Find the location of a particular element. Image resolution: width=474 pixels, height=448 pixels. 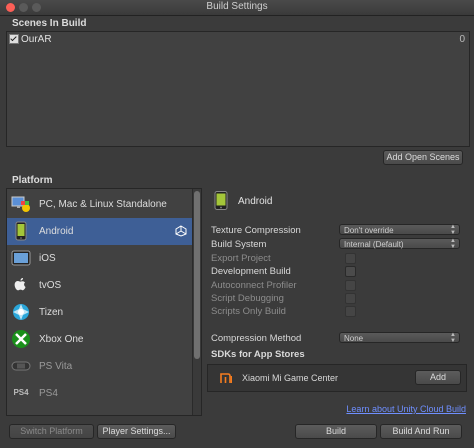

platform-label: Tizen is located at coordinates (51, 312).